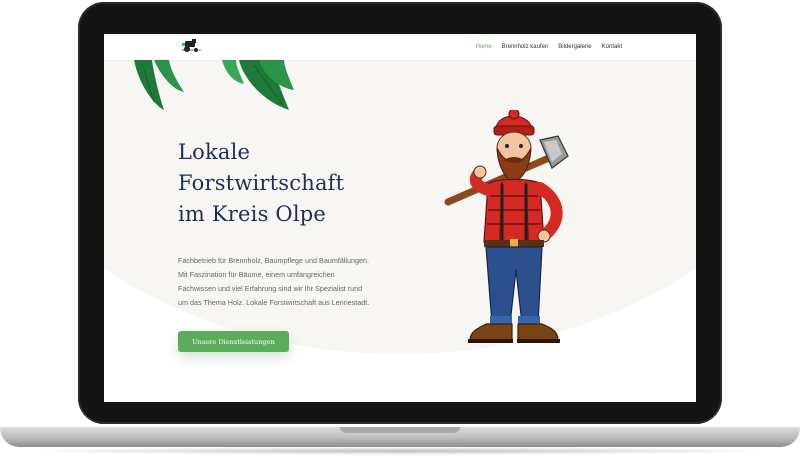 The image size is (800, 459). I want to click on hero-title: Lokale Forstwirtschaft im Kreis Olpe, so click(261, 183).